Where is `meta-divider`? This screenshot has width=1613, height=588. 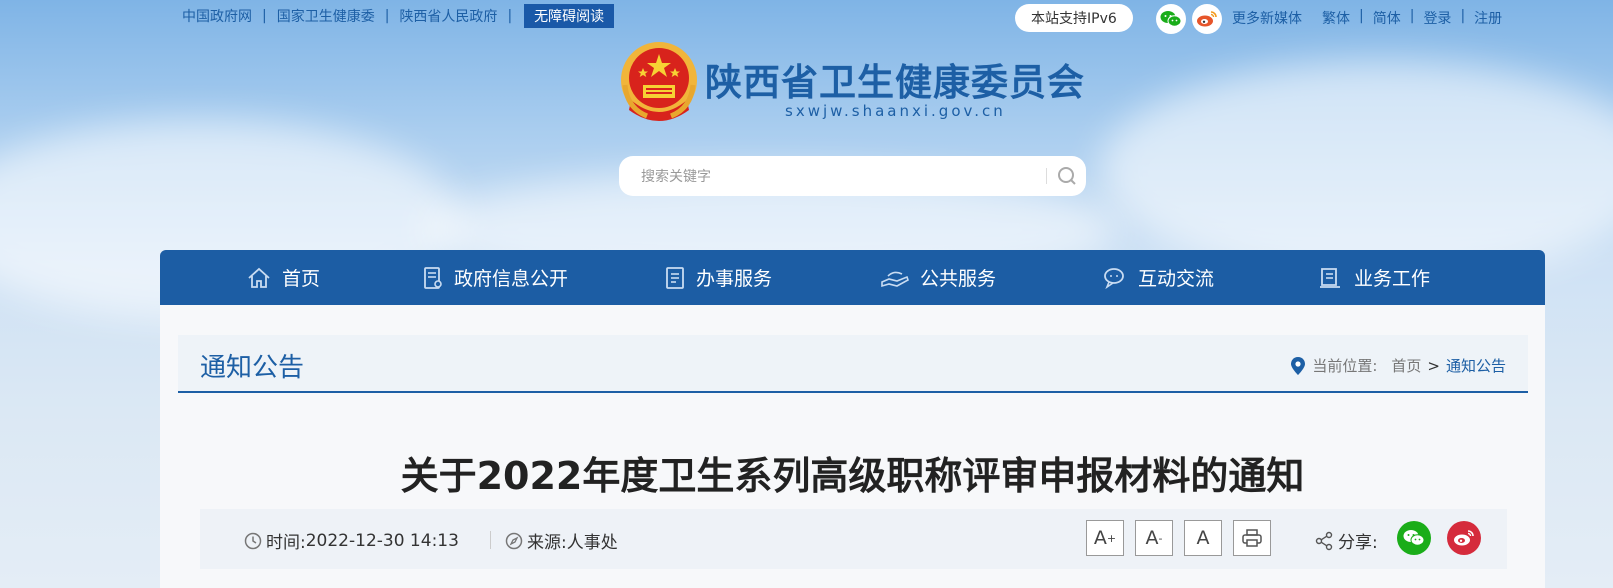
meta-divider is located at coordinates (490, 540).